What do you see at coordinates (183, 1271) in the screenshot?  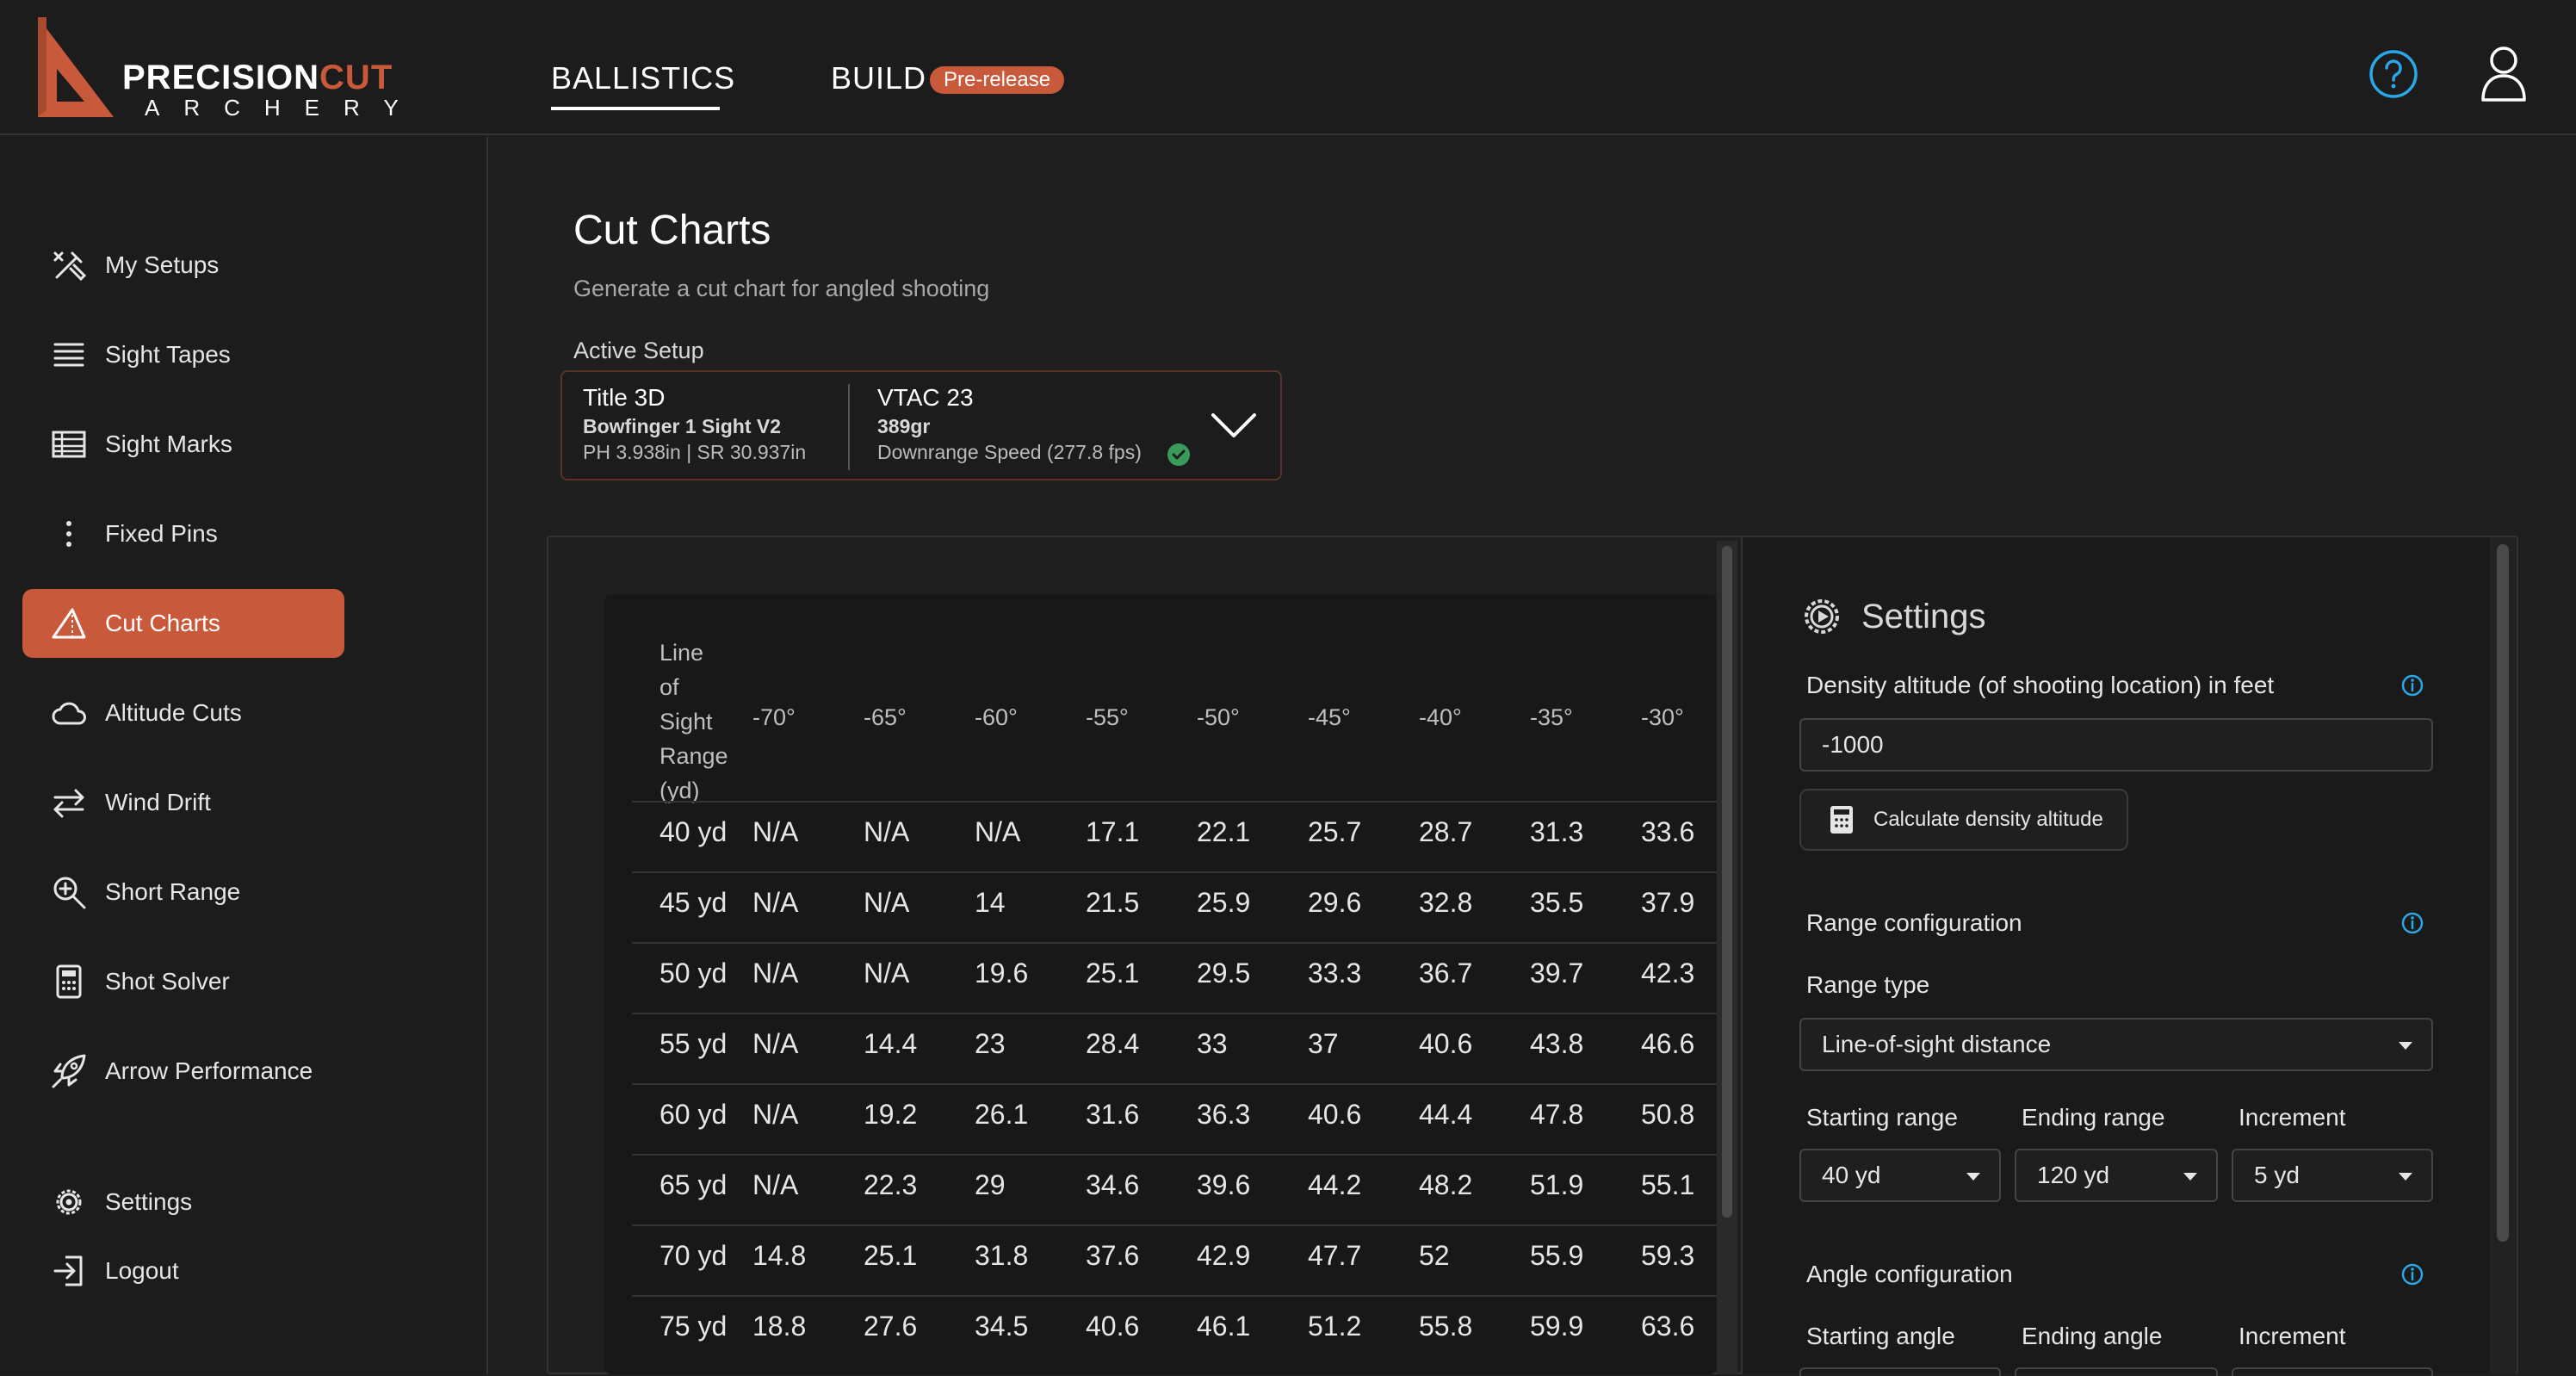 I see `sidebar-logout: Logout` at bounding box center [183, 1271].